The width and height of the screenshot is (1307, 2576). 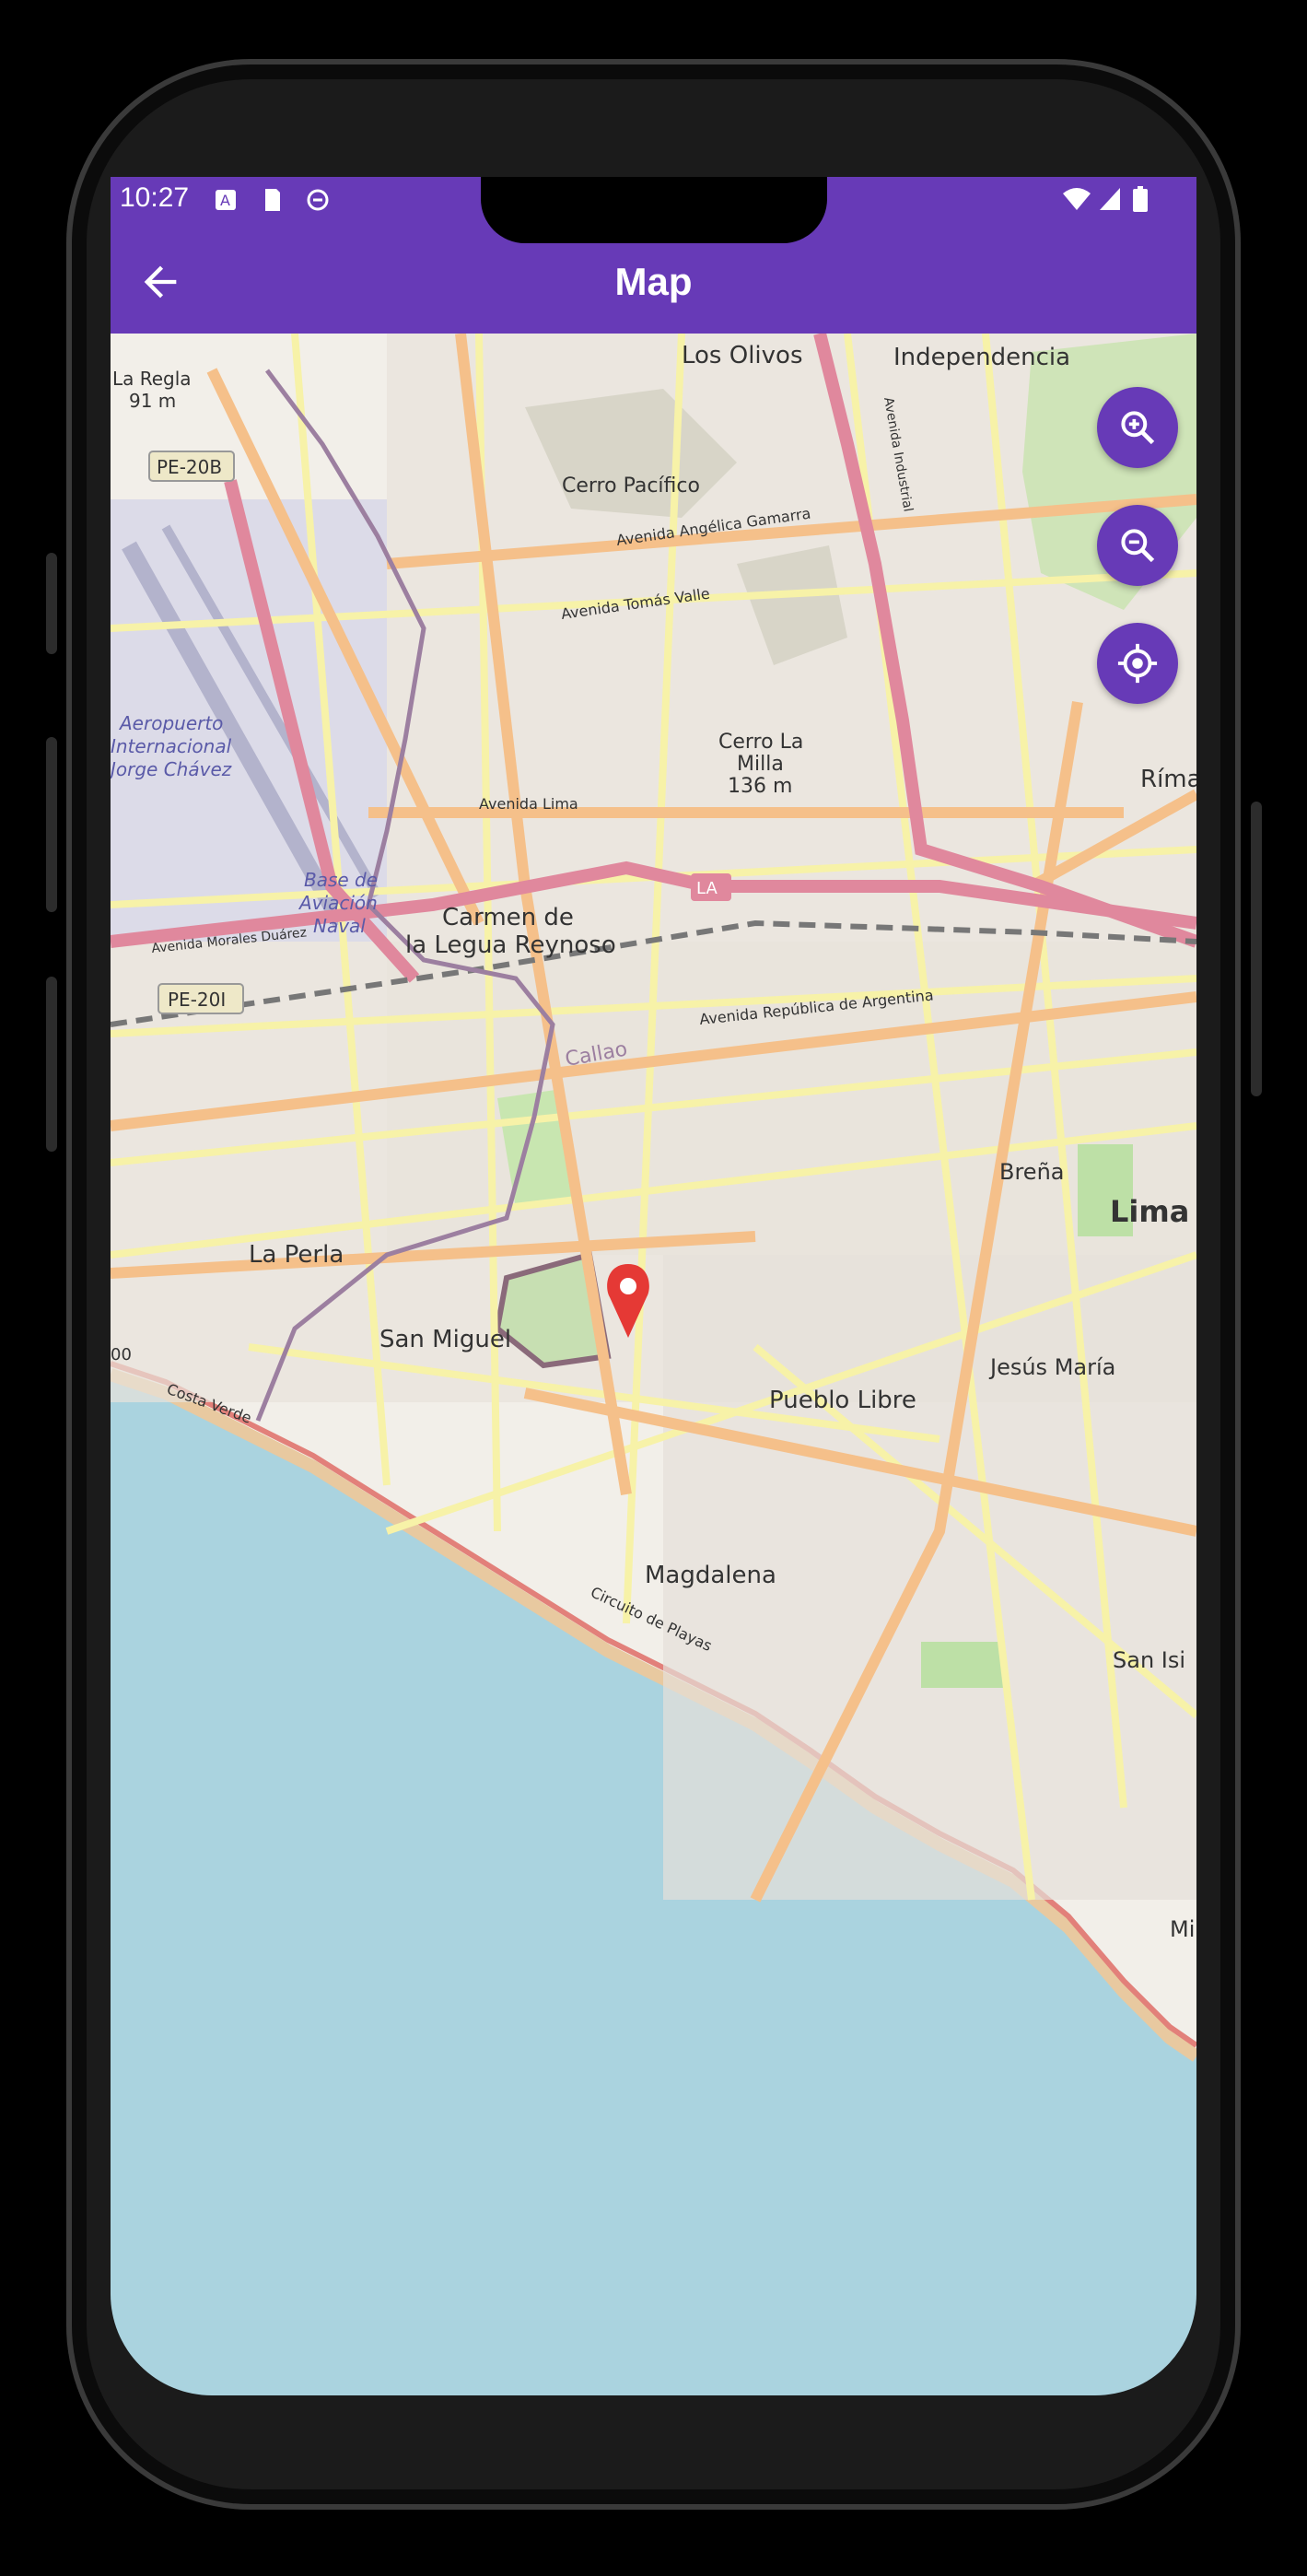 I want to click on app-notification-icon, so click(x=318, y=200).